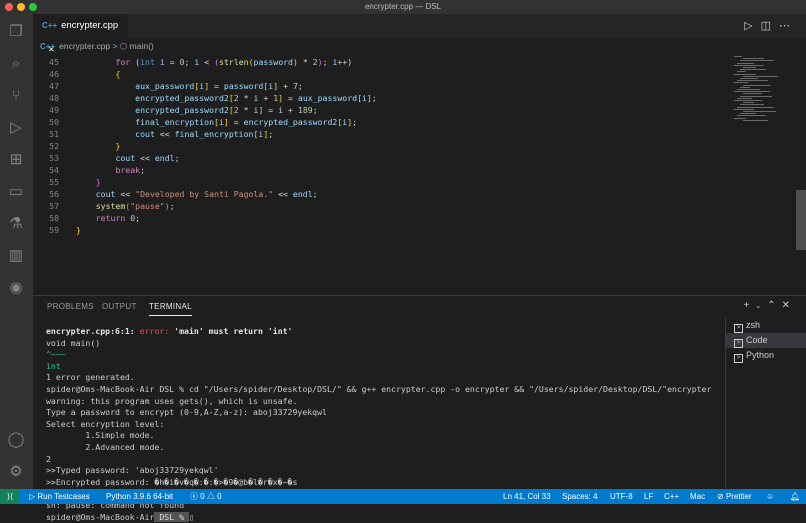  What do you see at coordinates (789, 305) in the screenshot?
I see `close-panel-icon: ✕` at bounding box center [789, 305].